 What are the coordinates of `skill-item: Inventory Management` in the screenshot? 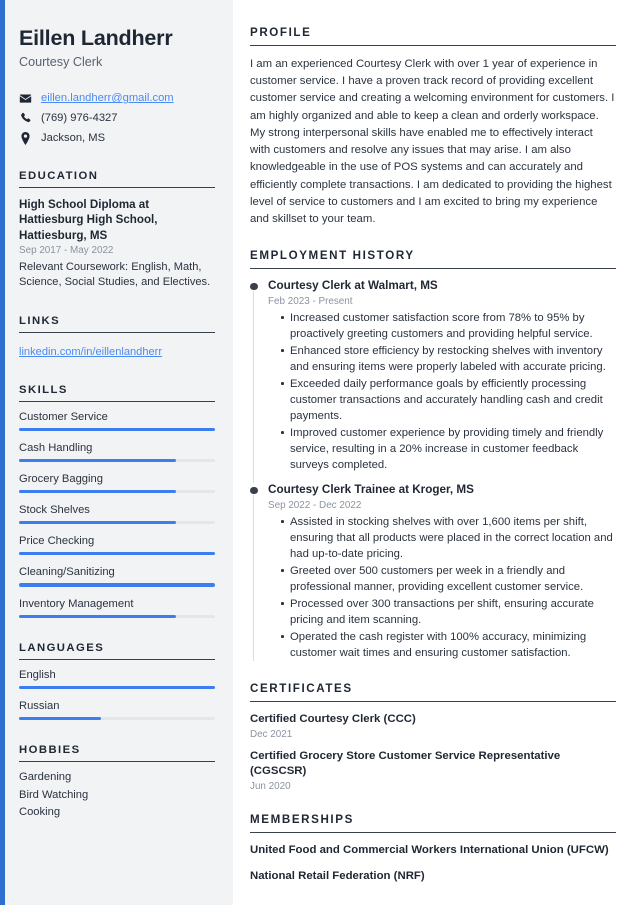 It's located at (117, 608).